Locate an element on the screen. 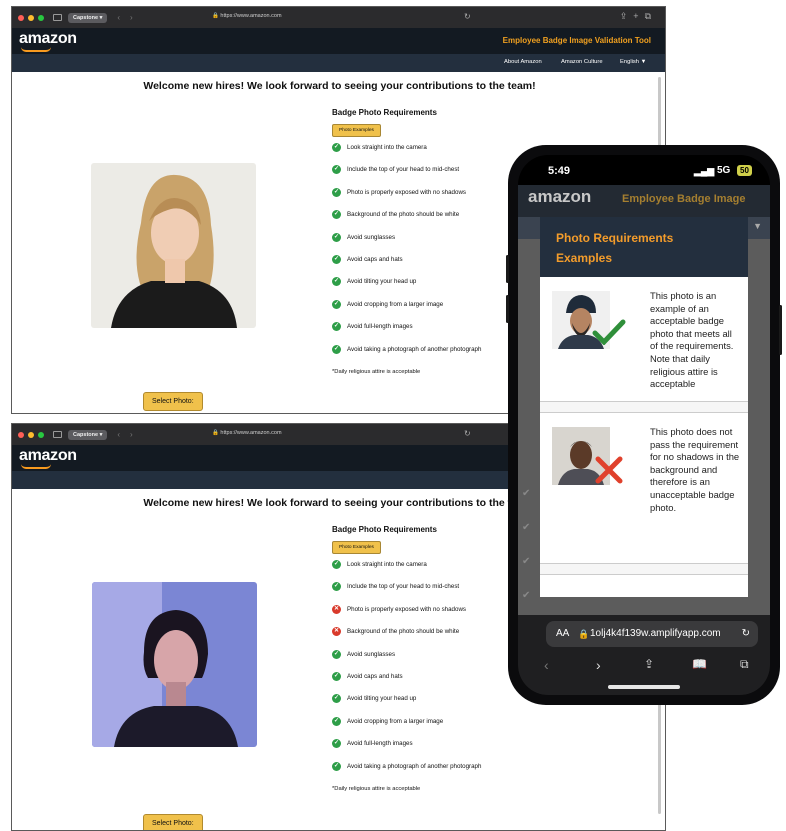 This screenshot has width=786, height=831. safari-nav-bar: ‹ › ⇪ 📖 ⧉ is located at coordinates (644, 667).